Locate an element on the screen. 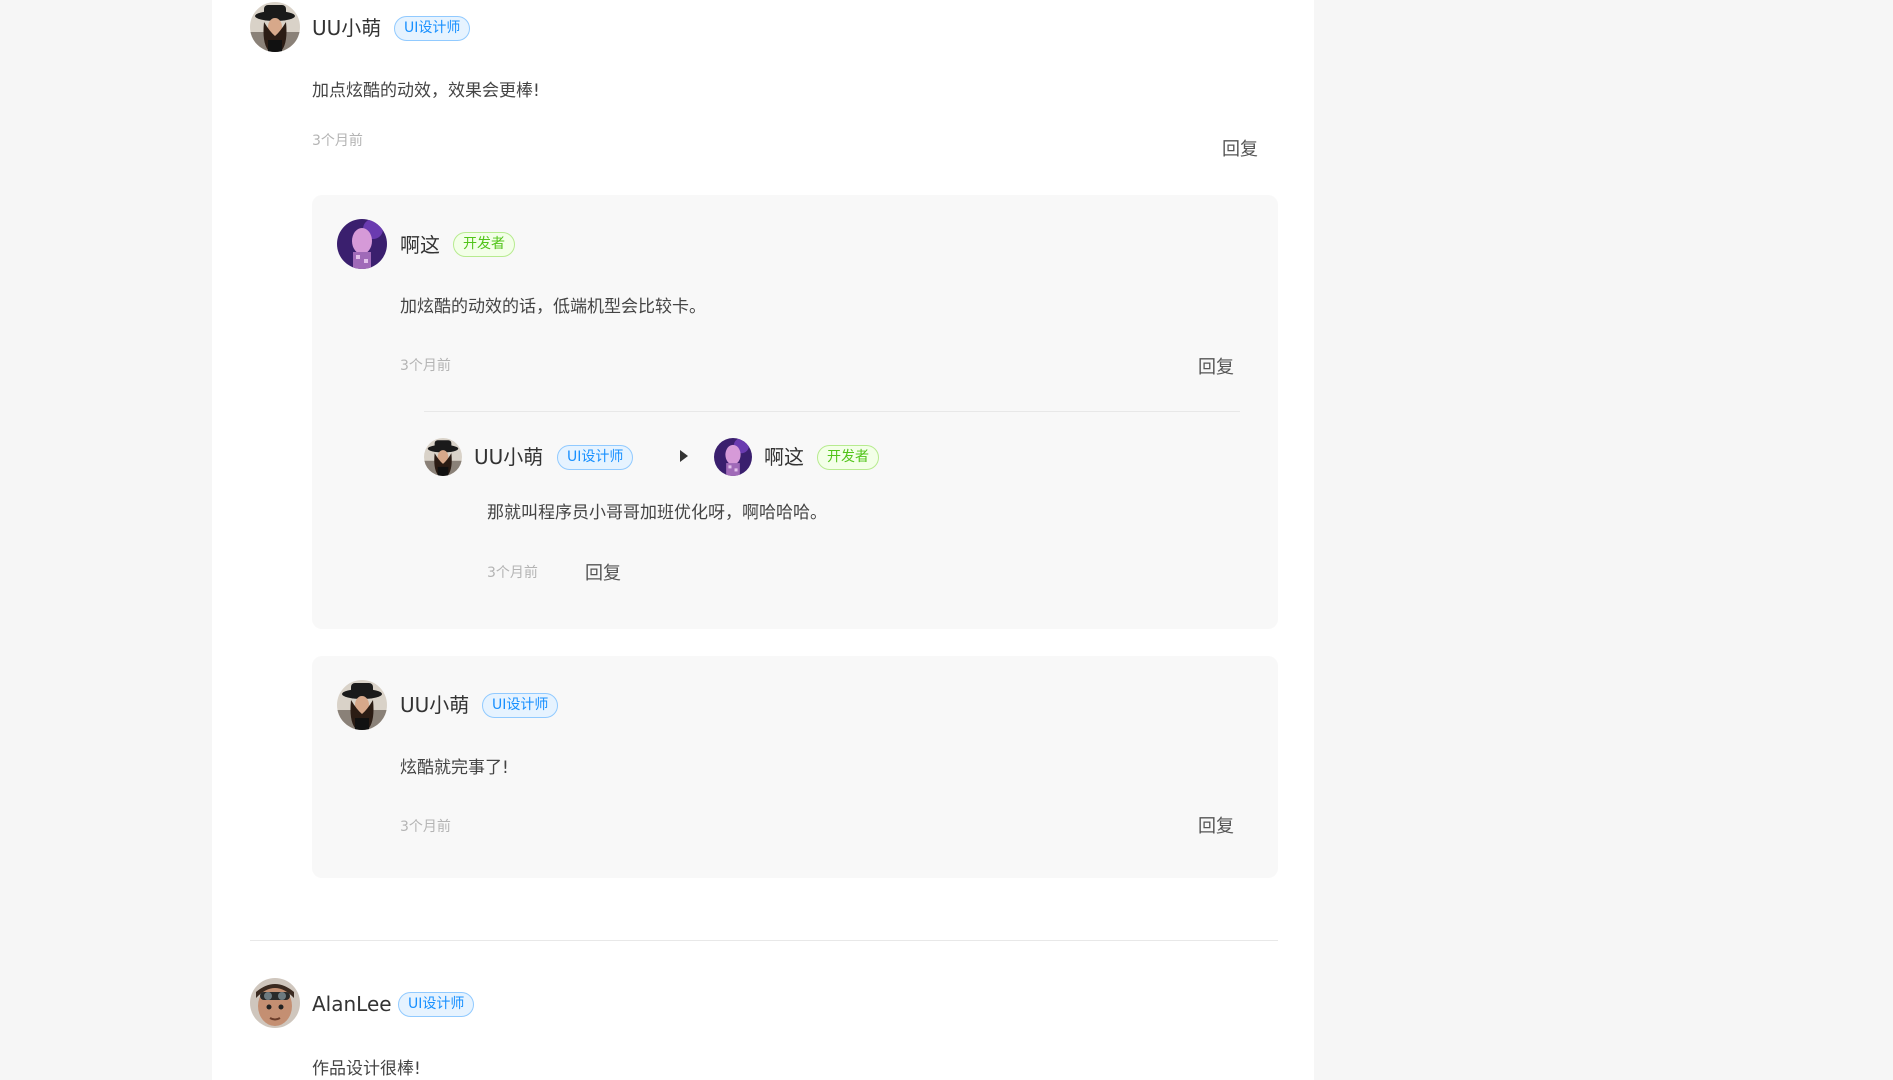 This screenshot has height=1080, width=1893. reply-author: 啊这 is located at coordinates (420, 245).